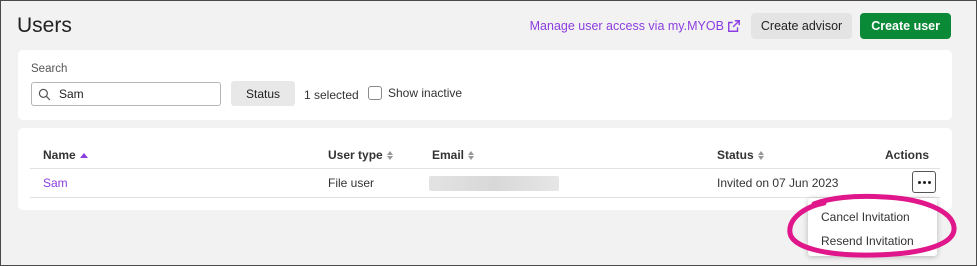  Describe the element at coordinates (55, 183) in the screenshot. I see `user-name-link: Sam` at that location.